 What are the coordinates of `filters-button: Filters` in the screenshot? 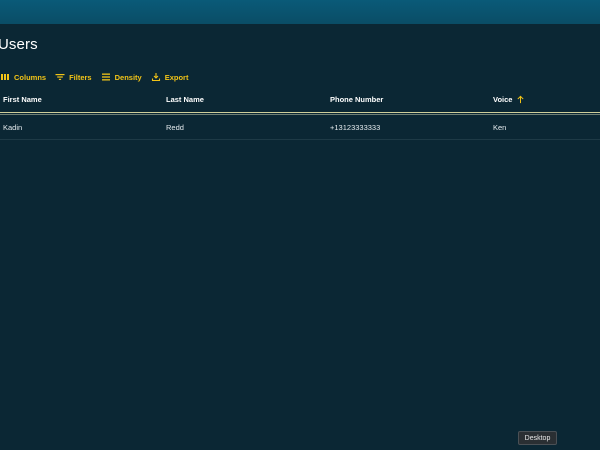 It's located at (73, 77).